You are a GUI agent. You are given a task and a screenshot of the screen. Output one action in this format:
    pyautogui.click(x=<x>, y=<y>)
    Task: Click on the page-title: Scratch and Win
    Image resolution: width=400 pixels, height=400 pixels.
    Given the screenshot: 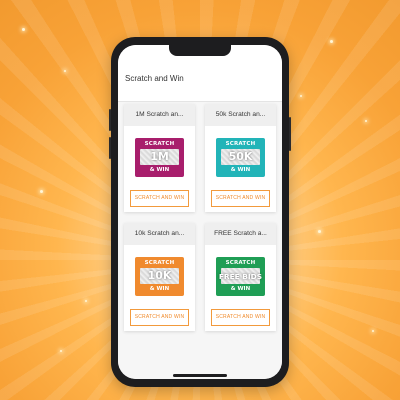 What is the action you would take?
    pyautogui.click(x=154, y=78)
    